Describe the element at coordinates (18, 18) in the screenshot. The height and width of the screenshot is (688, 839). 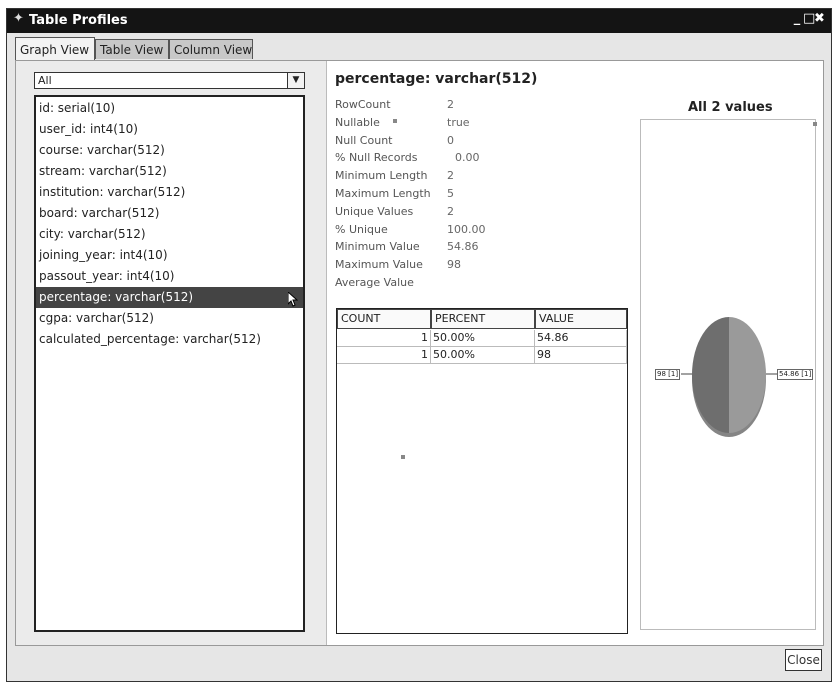
I see `app-icon: ✦` at that location.